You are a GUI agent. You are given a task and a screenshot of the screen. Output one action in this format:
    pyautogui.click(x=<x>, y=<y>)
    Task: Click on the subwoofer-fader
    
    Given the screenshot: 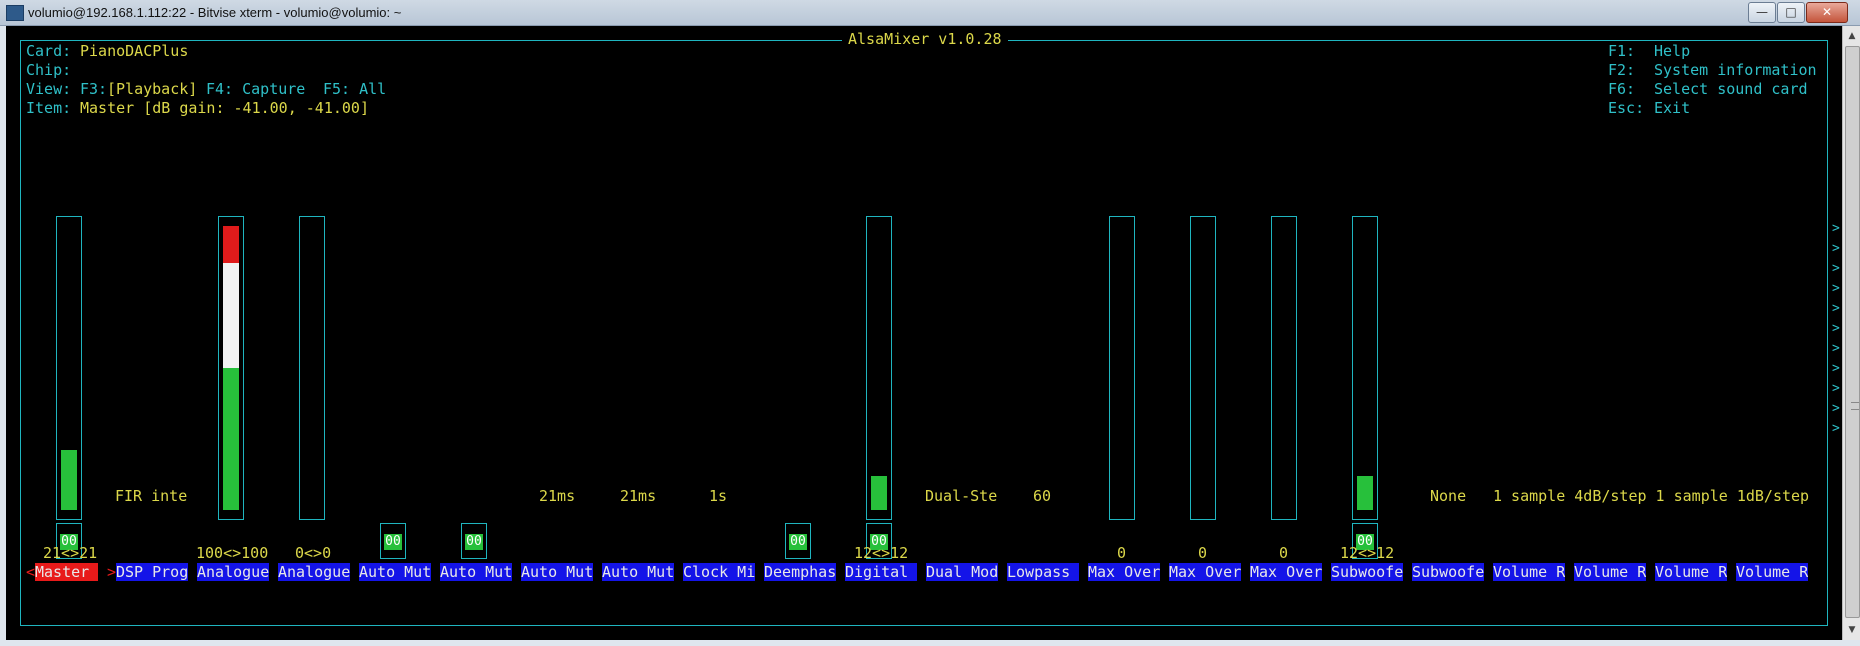 What is the action you would take?
    pyautogui.click(x=1365, y=368)
    